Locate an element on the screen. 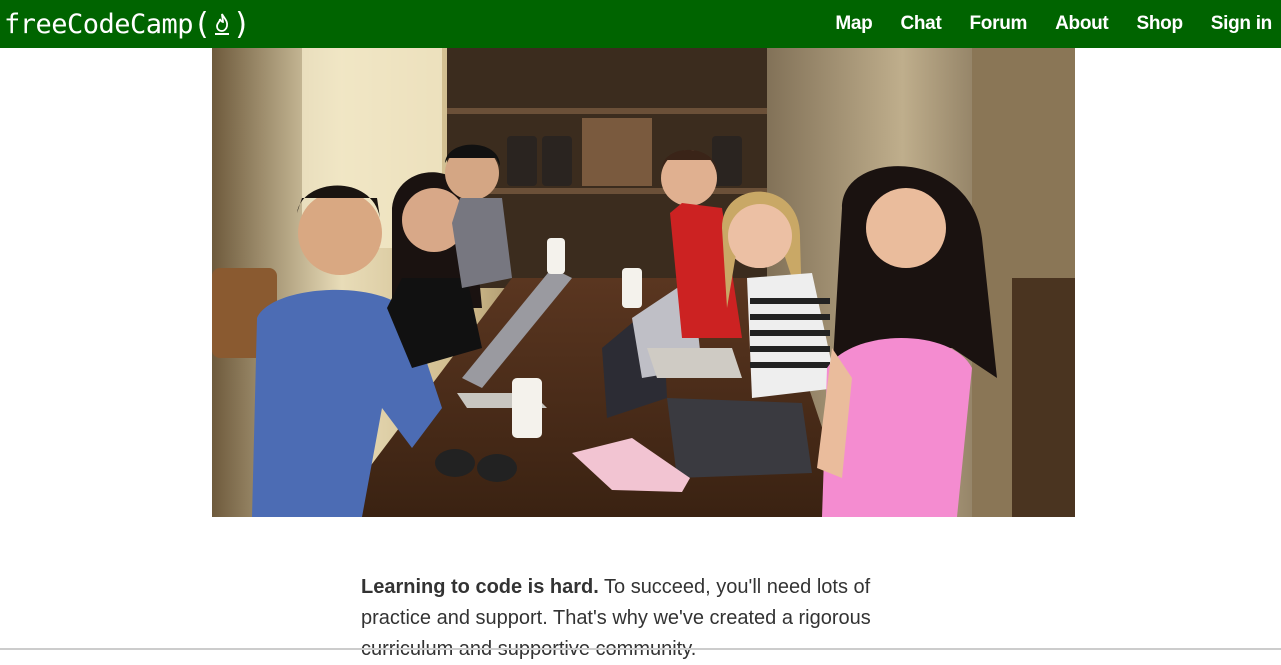 The height and width of the screenshot is (665, 1281). nav-link-about: About is located at coordinates (1082, 24).